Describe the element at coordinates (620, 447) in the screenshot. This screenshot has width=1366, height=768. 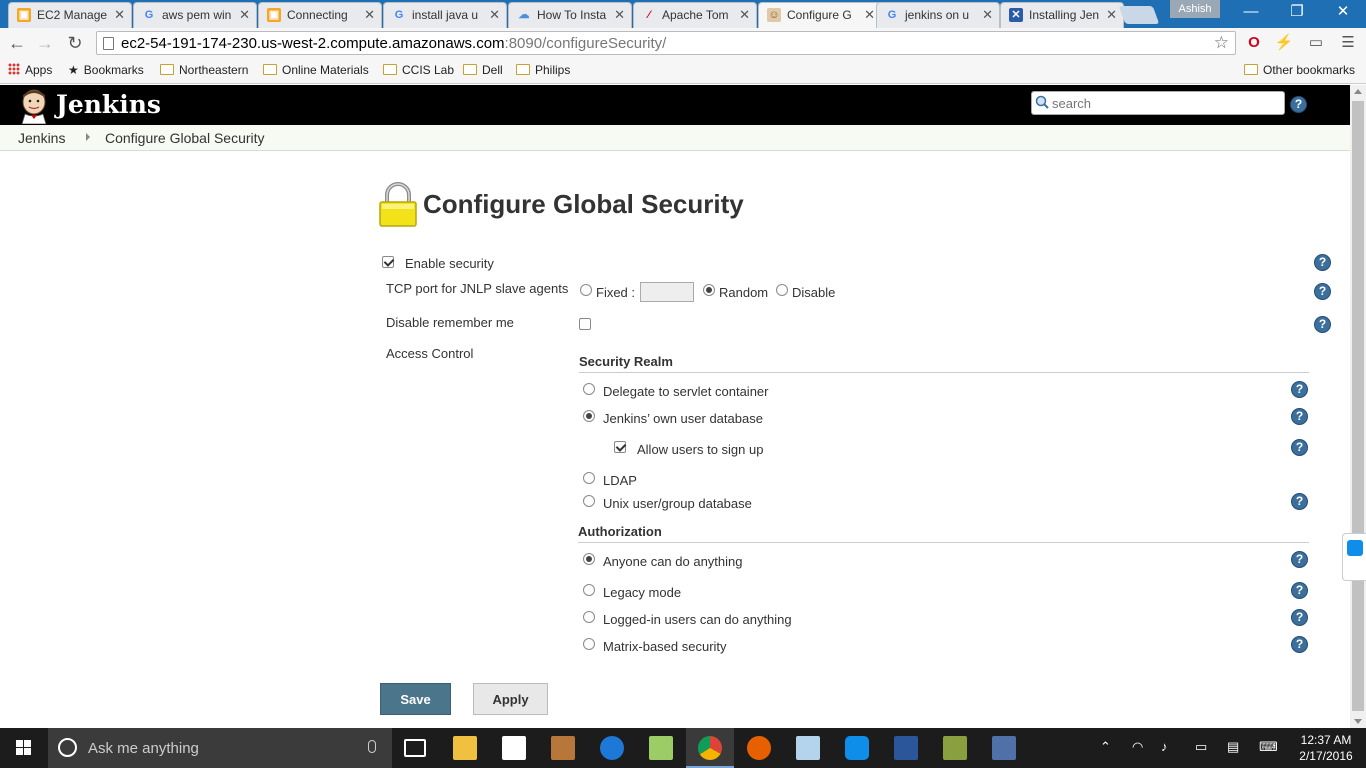
I see `allow-signup-checkbox` at that location.